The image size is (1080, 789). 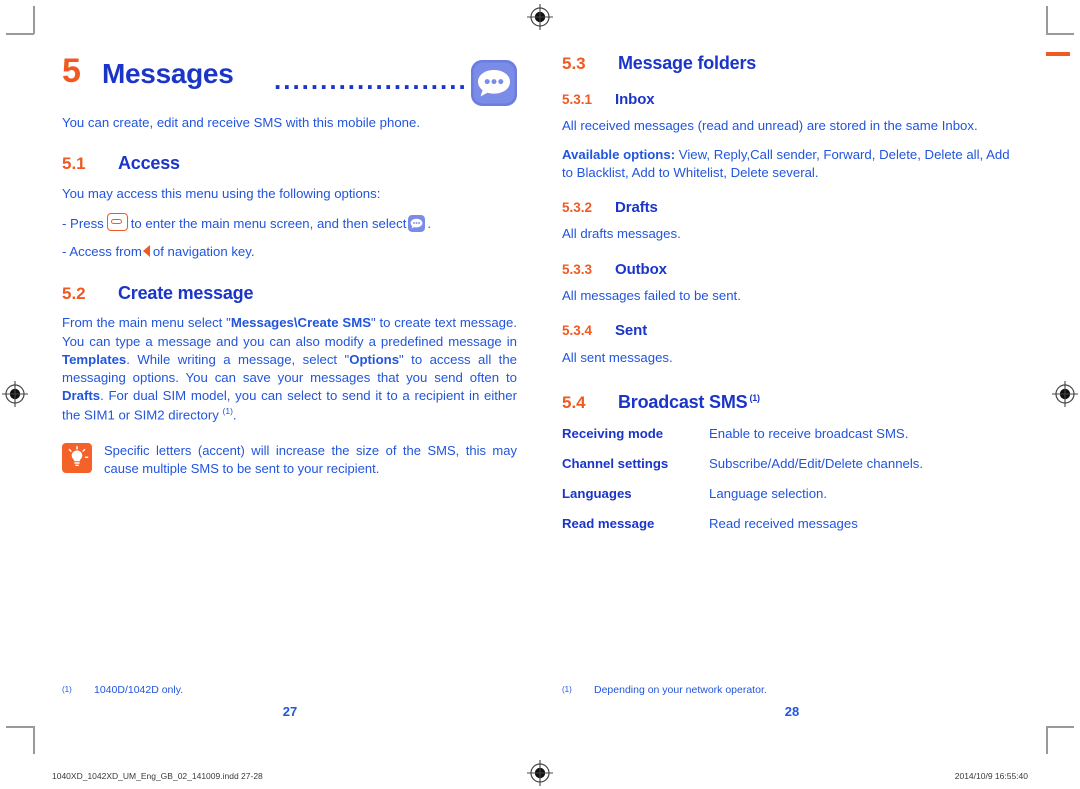 What do you see at coordinates (71, 71) in the screenshot?
I see `chapter-number: 5` at bounding box center [71, 71].